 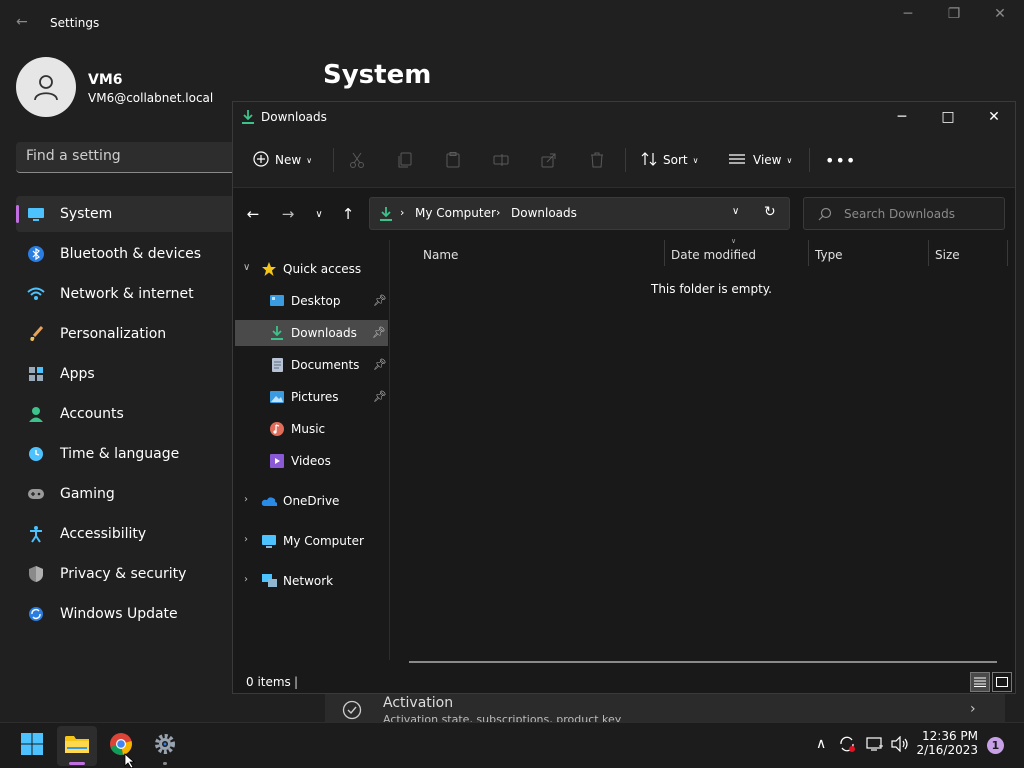 I want to click on sort-button: Sort ∨, so click(x=669, y=160).